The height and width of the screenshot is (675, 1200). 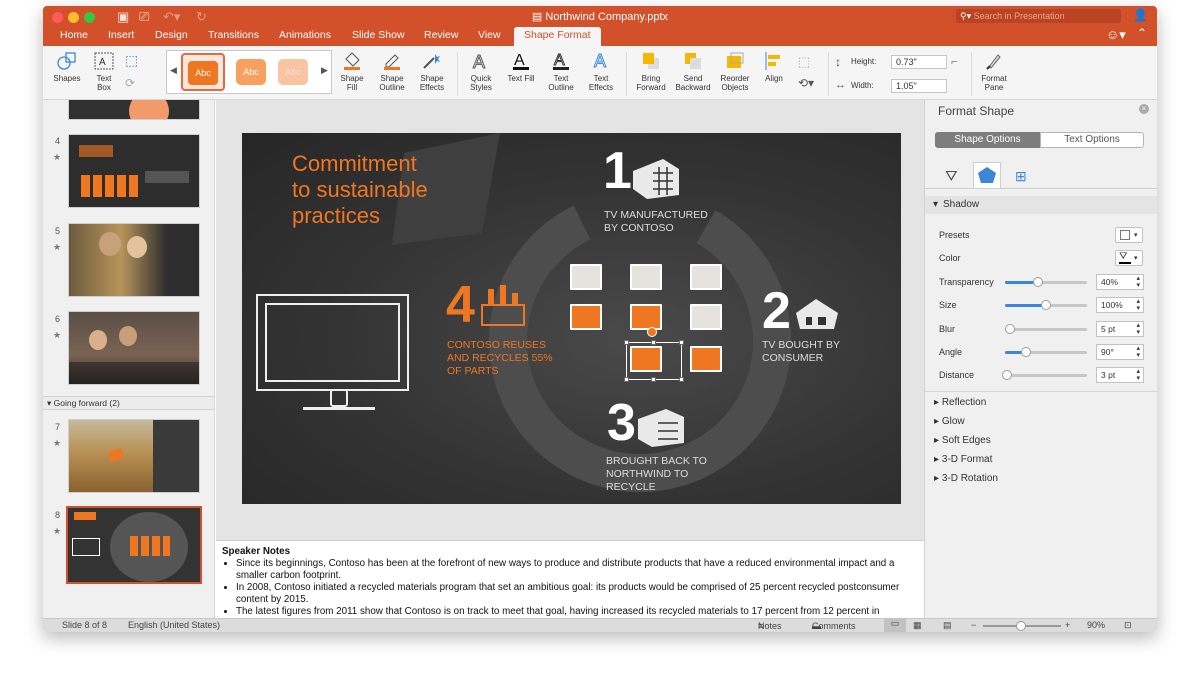 What do you see at coordinates (293, 72) in the screenshot?
I see `style-swatch-3: Abc` at bounding box center [293, 72].